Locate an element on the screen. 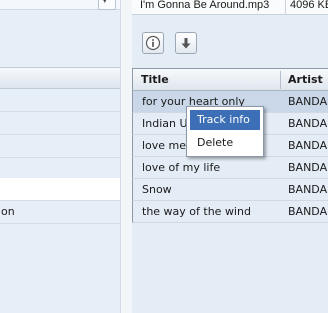  track-title: love of my life is located at coordinates (181, 167).